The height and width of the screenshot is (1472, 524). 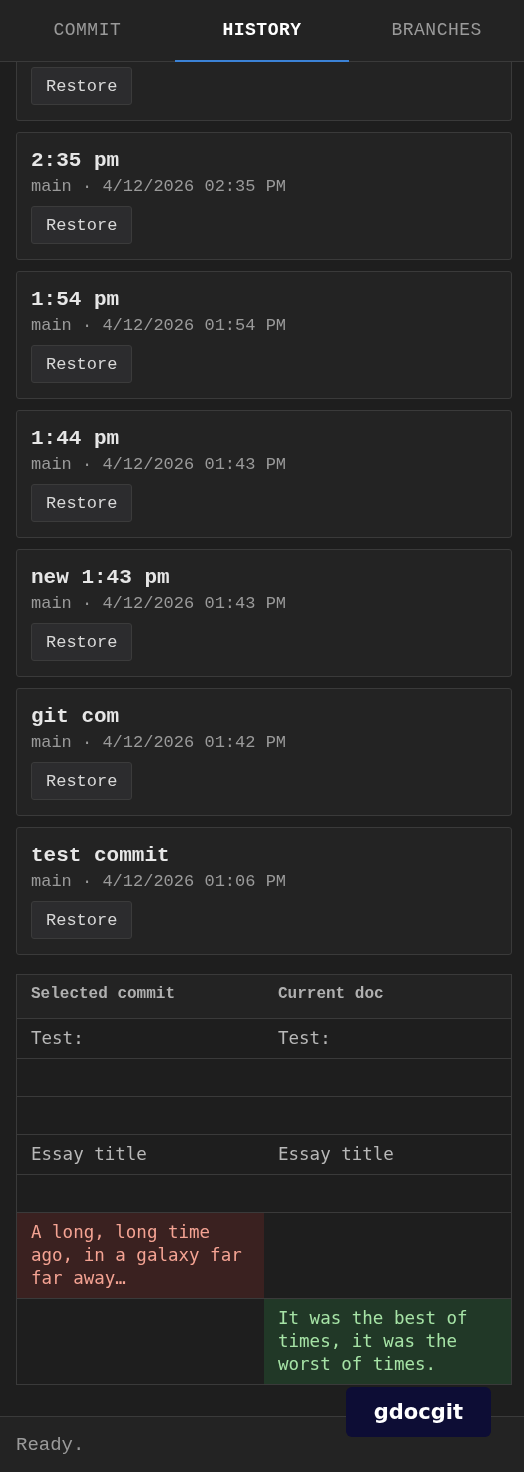 What do you see at coordinates (50, 1444) in the screenshot?
I see `status-text: Ready.` at bounding box center [50, 1444].